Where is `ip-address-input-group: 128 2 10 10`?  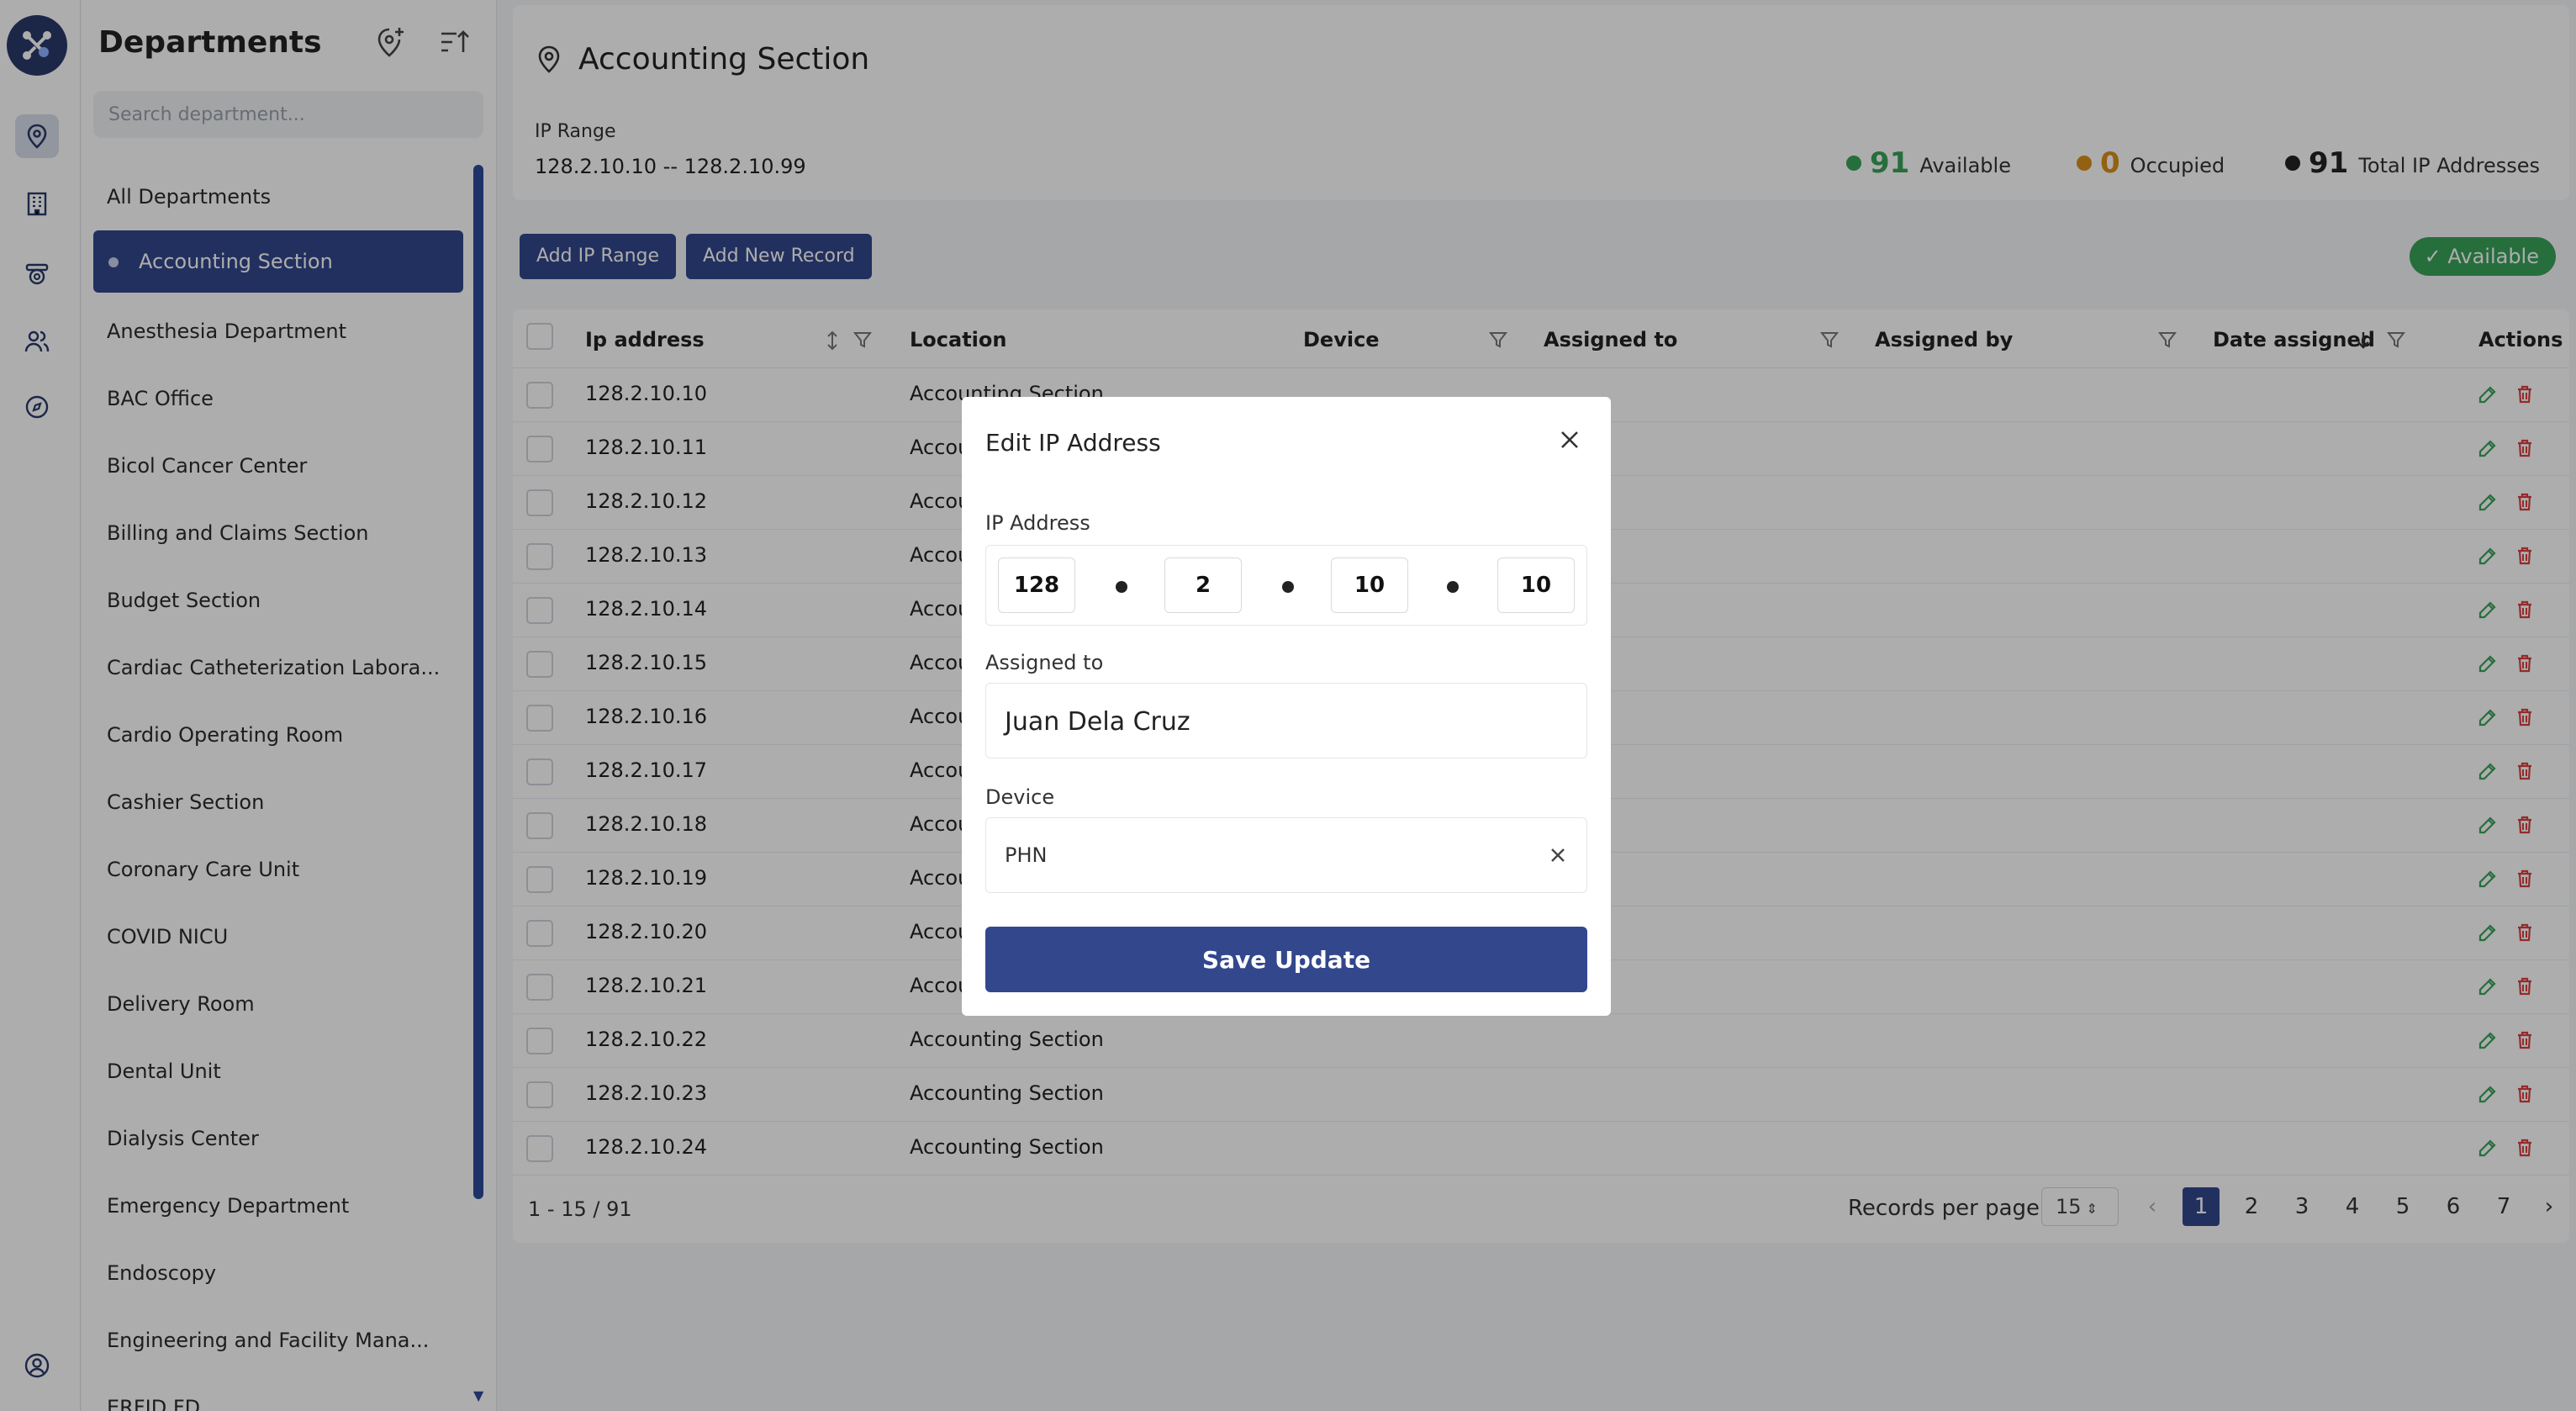
ip-address-input-group: 128 2 10 10 is located at coordinates (1286, 585).